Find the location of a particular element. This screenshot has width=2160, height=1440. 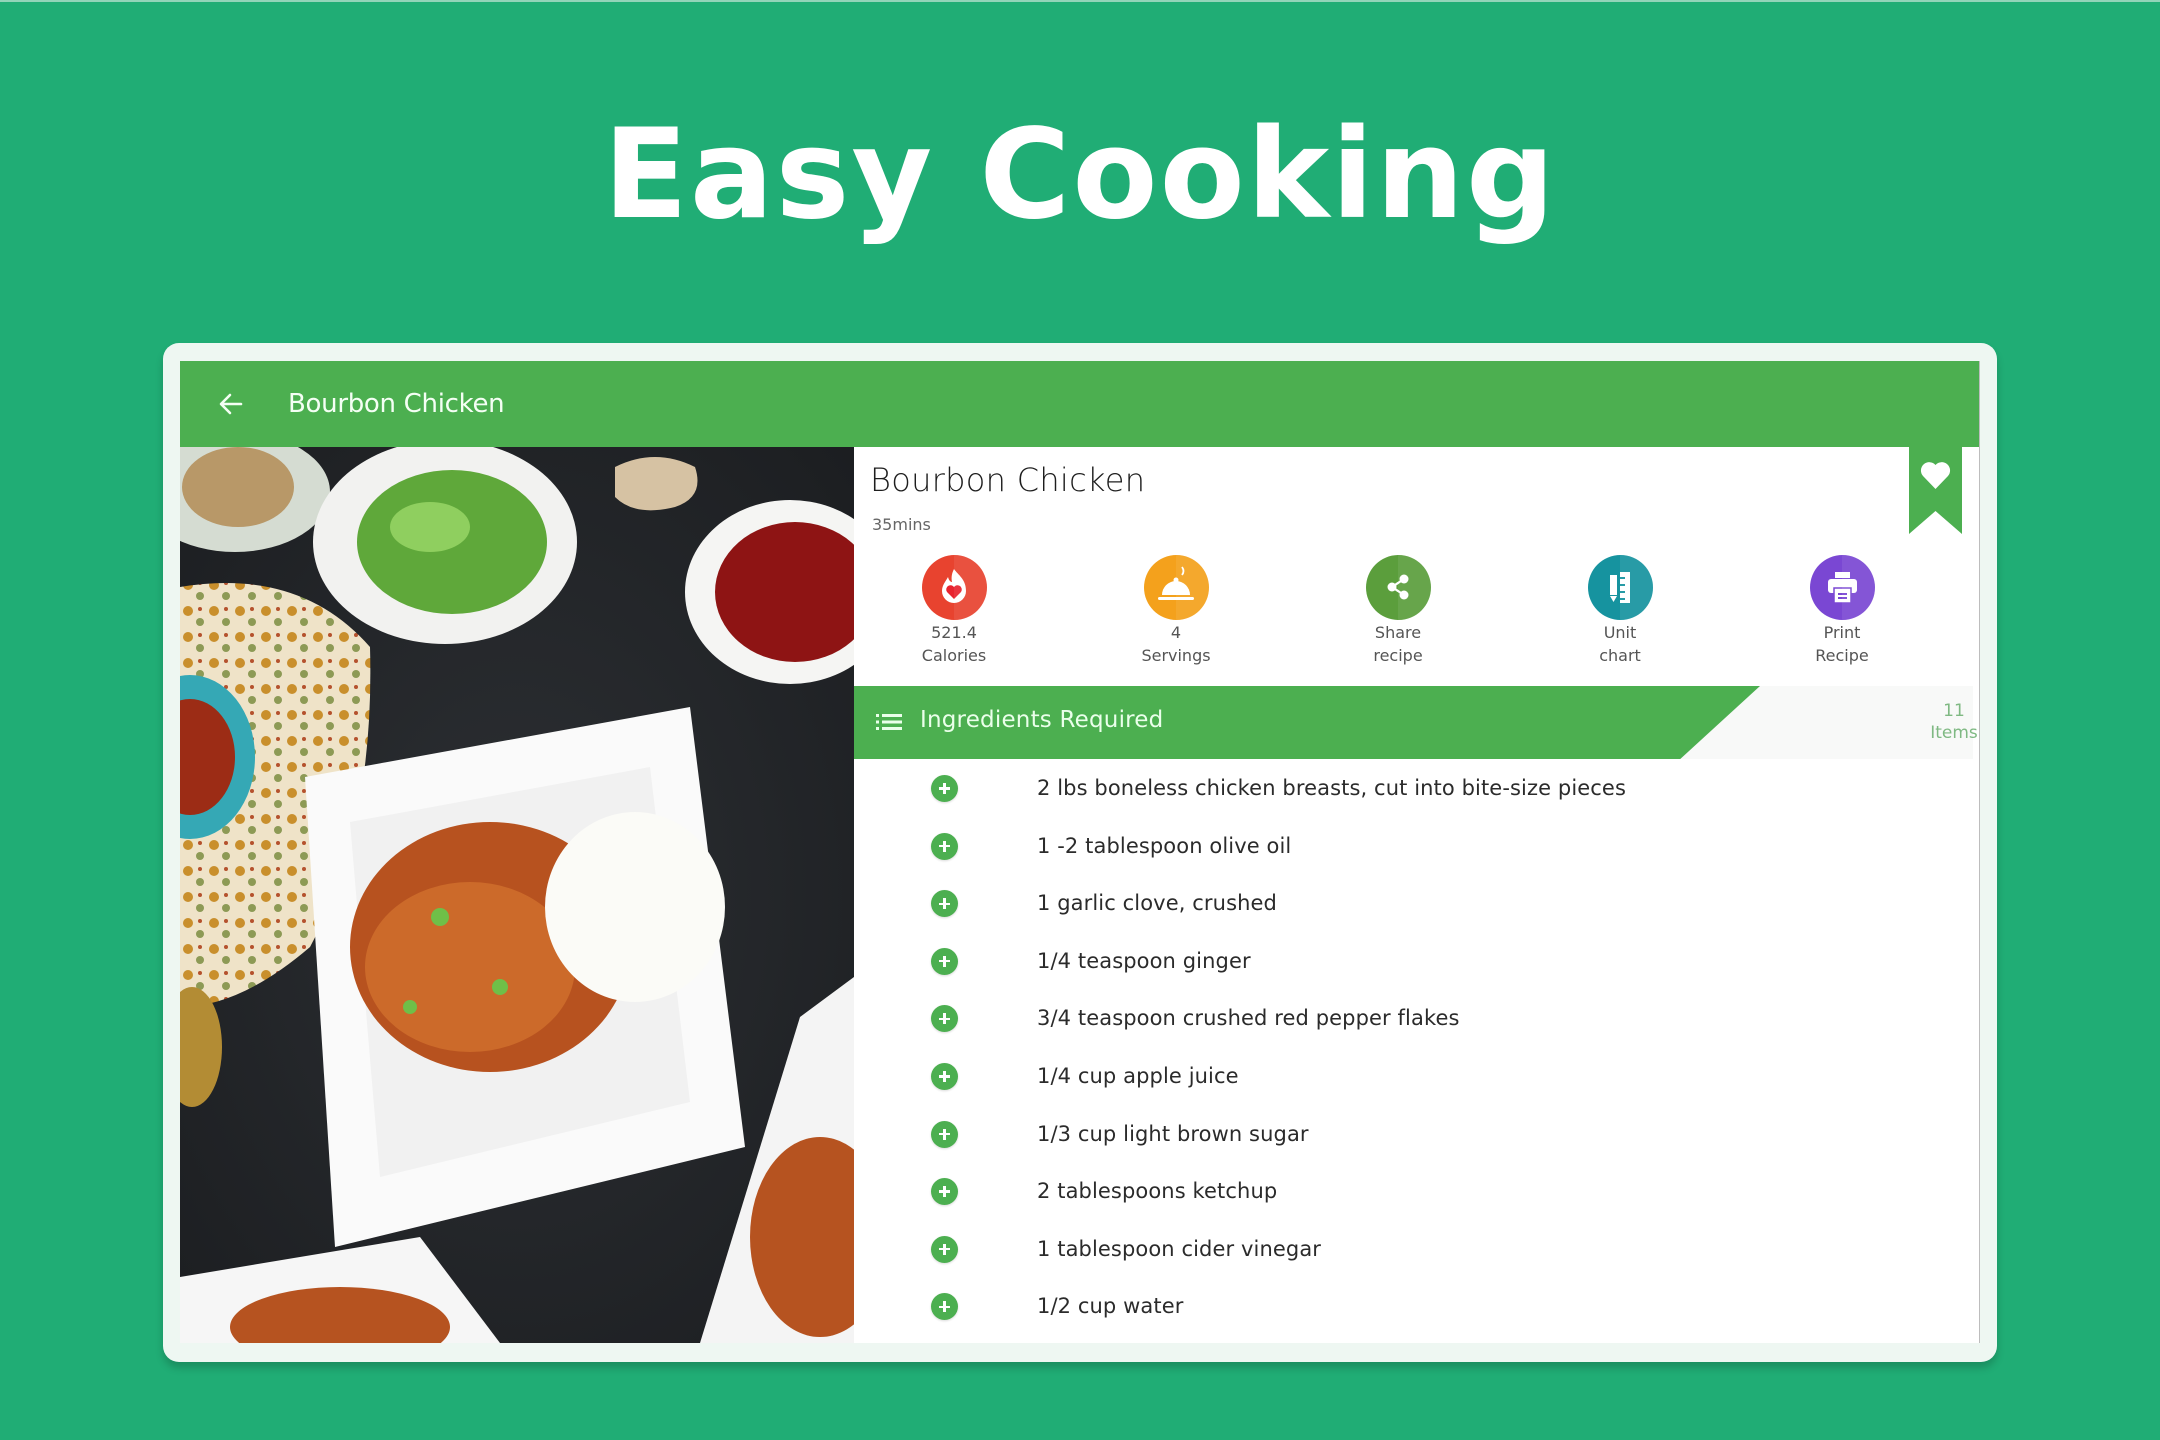

print-recipe-button: Print Recipe is located at coordinates (1842, 610).